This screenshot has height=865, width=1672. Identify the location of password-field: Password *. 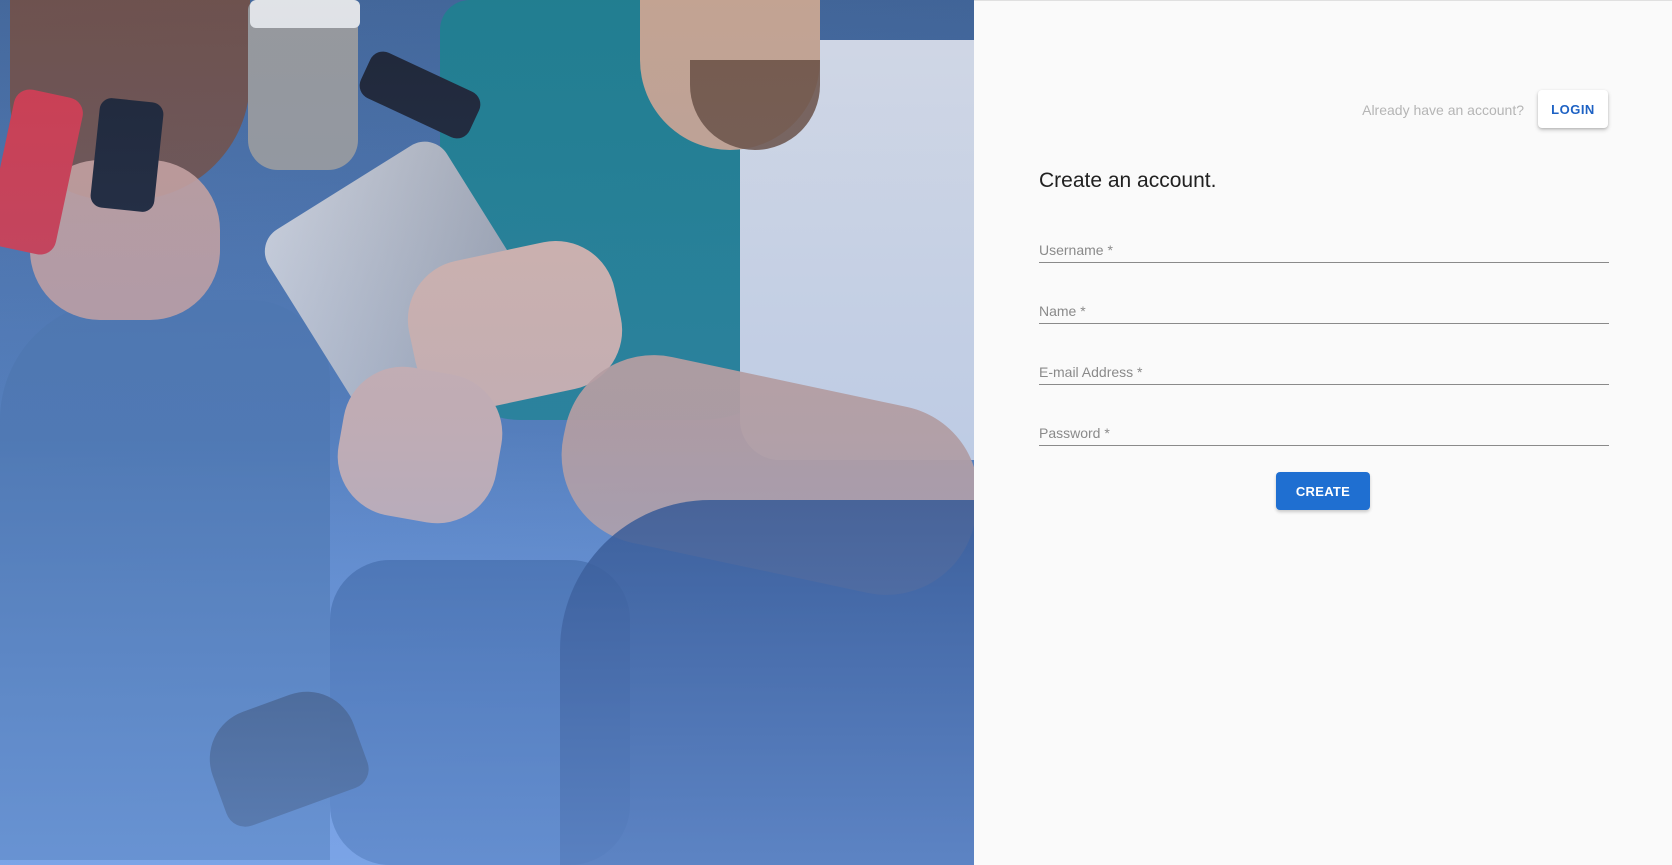
(1324, 431).